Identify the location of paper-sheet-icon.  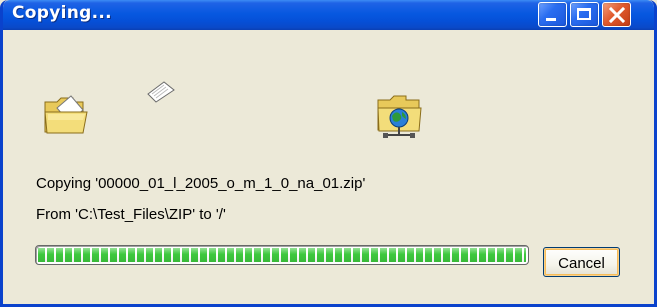
(161, 92).